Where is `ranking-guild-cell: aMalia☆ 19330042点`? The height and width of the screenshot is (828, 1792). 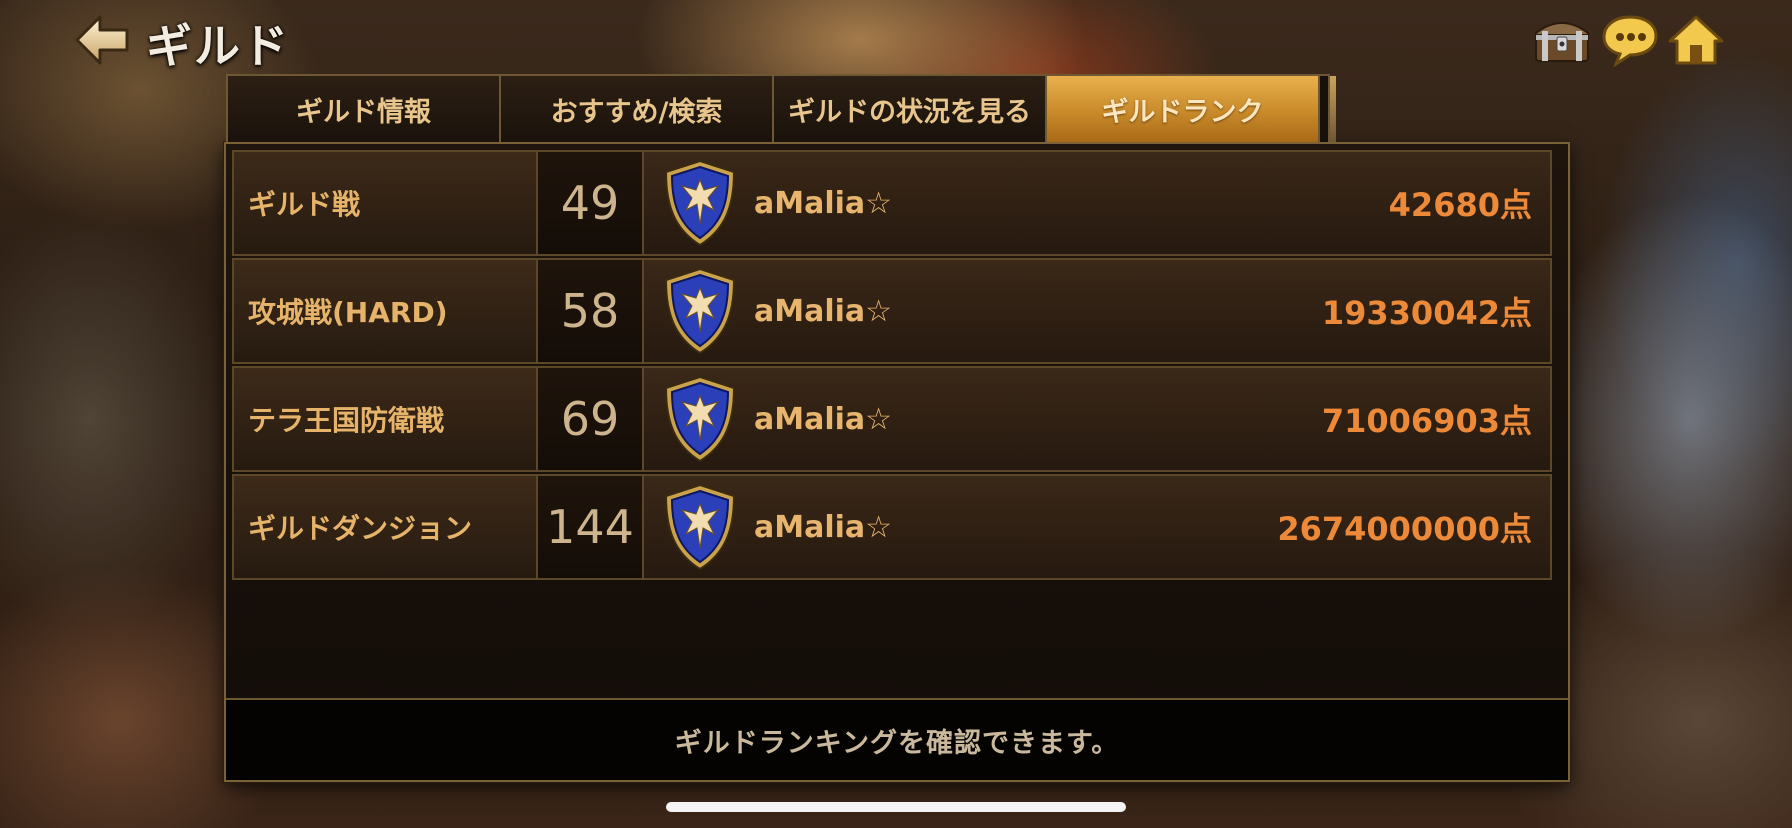
ranking-guild-cell: aMalia☆ 19330042点 is located at coordinates (1097, 311).